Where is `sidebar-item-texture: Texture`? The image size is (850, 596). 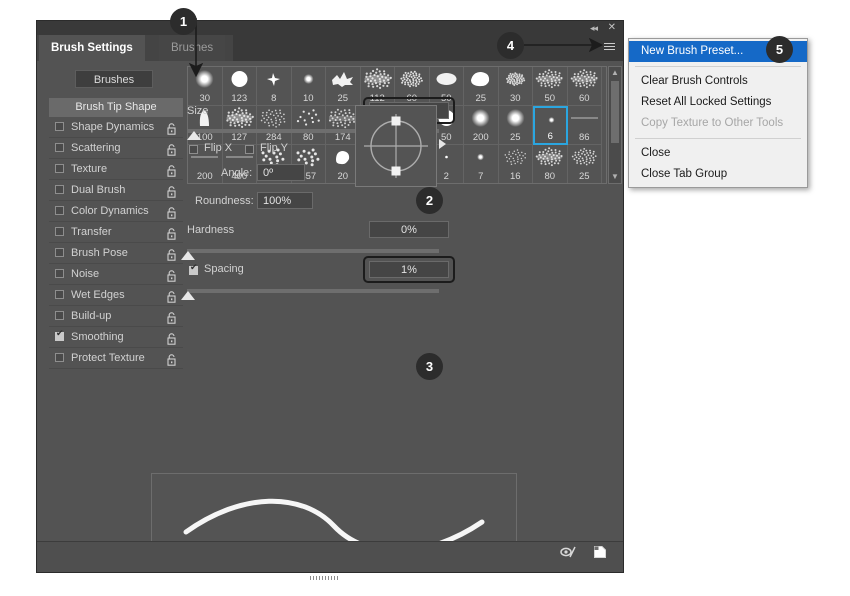
sidebar-item-texture: Texture is located at coordinates (116, 169).